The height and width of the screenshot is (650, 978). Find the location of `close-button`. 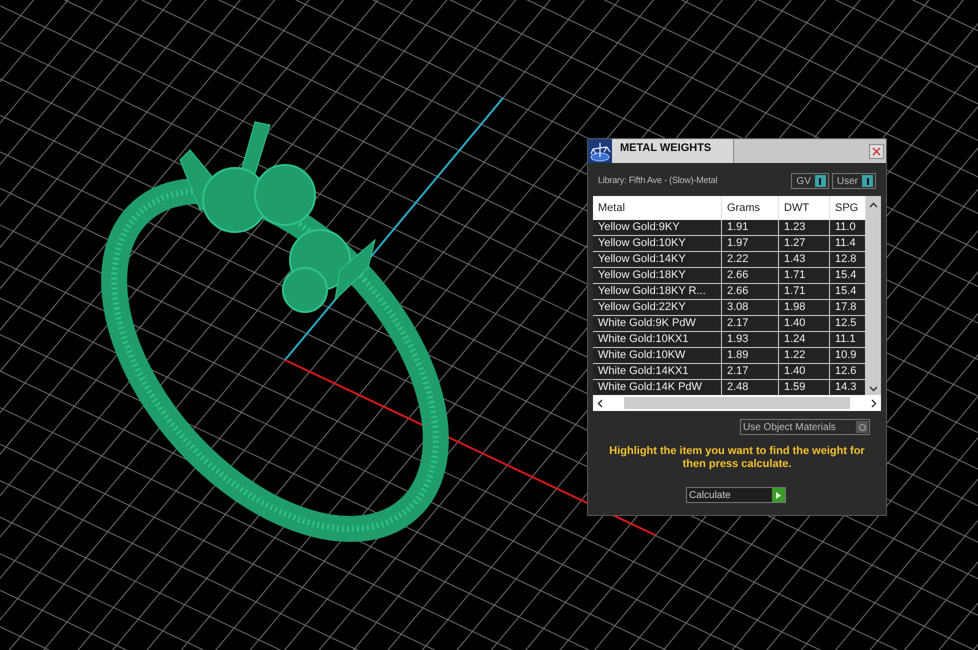

close-button is located at coordinates (876, 151).